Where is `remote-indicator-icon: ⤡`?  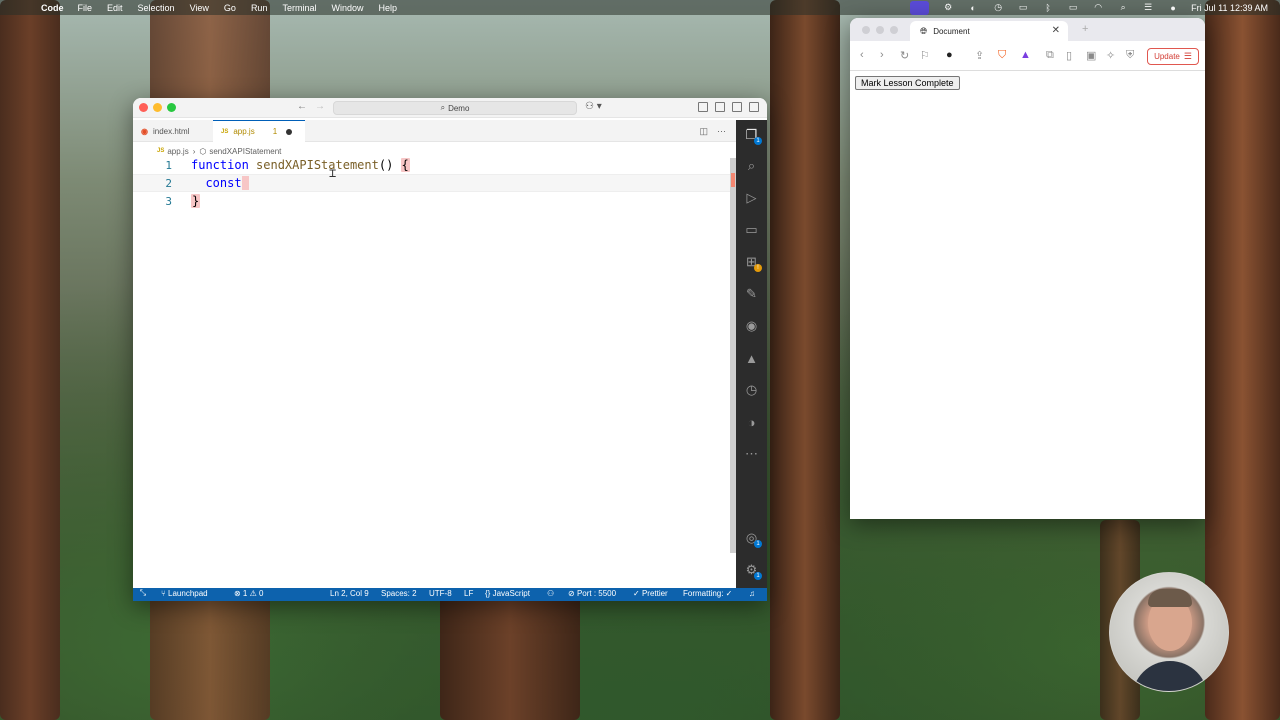 remote-indicator-icon: ⤡ is located at coordinates (143, 594).